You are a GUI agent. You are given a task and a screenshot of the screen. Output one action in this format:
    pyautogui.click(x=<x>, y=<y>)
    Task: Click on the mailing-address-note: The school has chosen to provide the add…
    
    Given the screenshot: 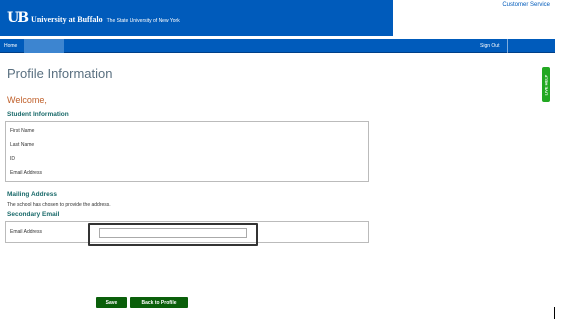 What is the action you would take?
    pyautogui.click(x=59, y=205)
    